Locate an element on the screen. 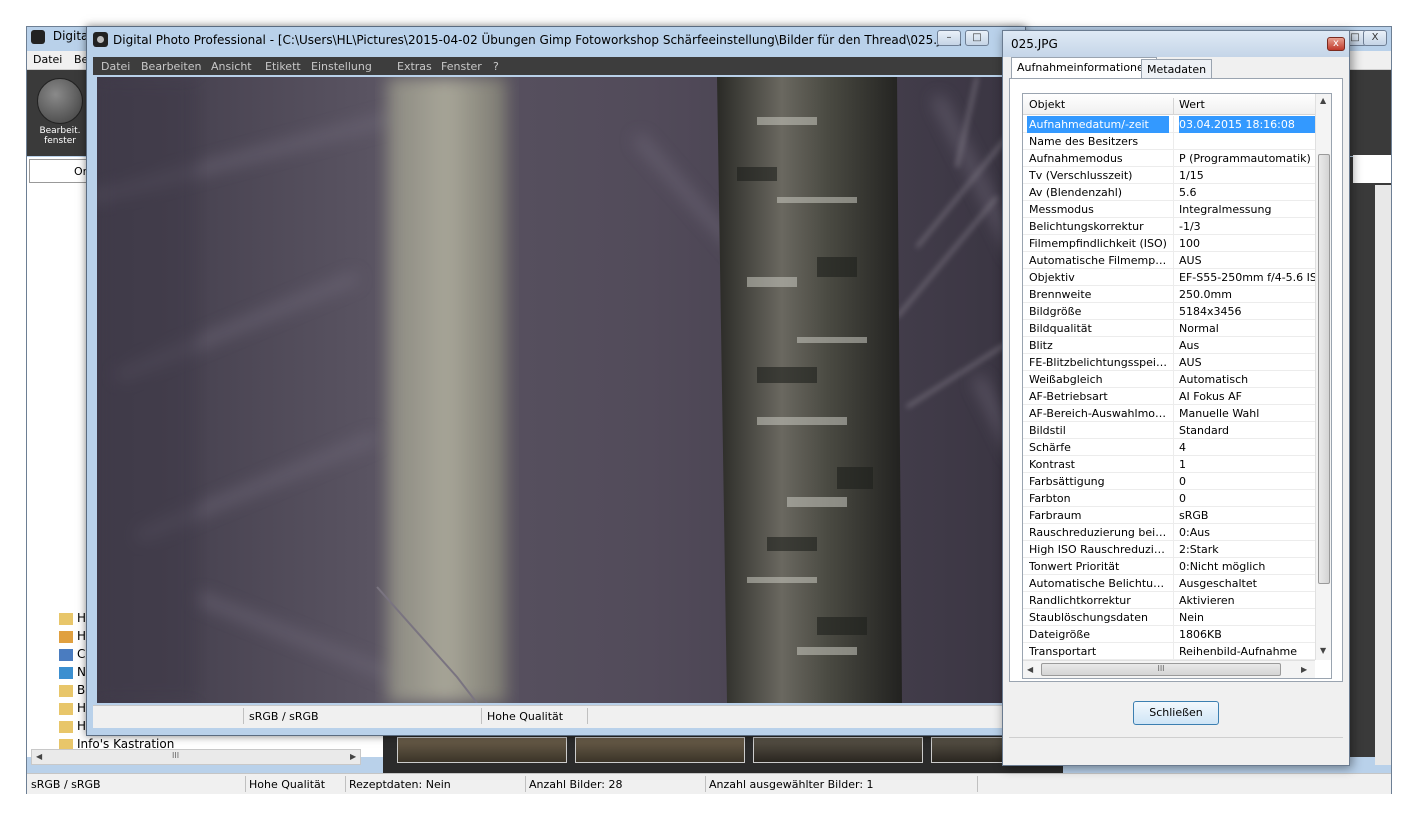 Image resolution: width=1418 pixels, height=820 pixels. main-window-titlebar: Digital is located at coordinates (61, 39).